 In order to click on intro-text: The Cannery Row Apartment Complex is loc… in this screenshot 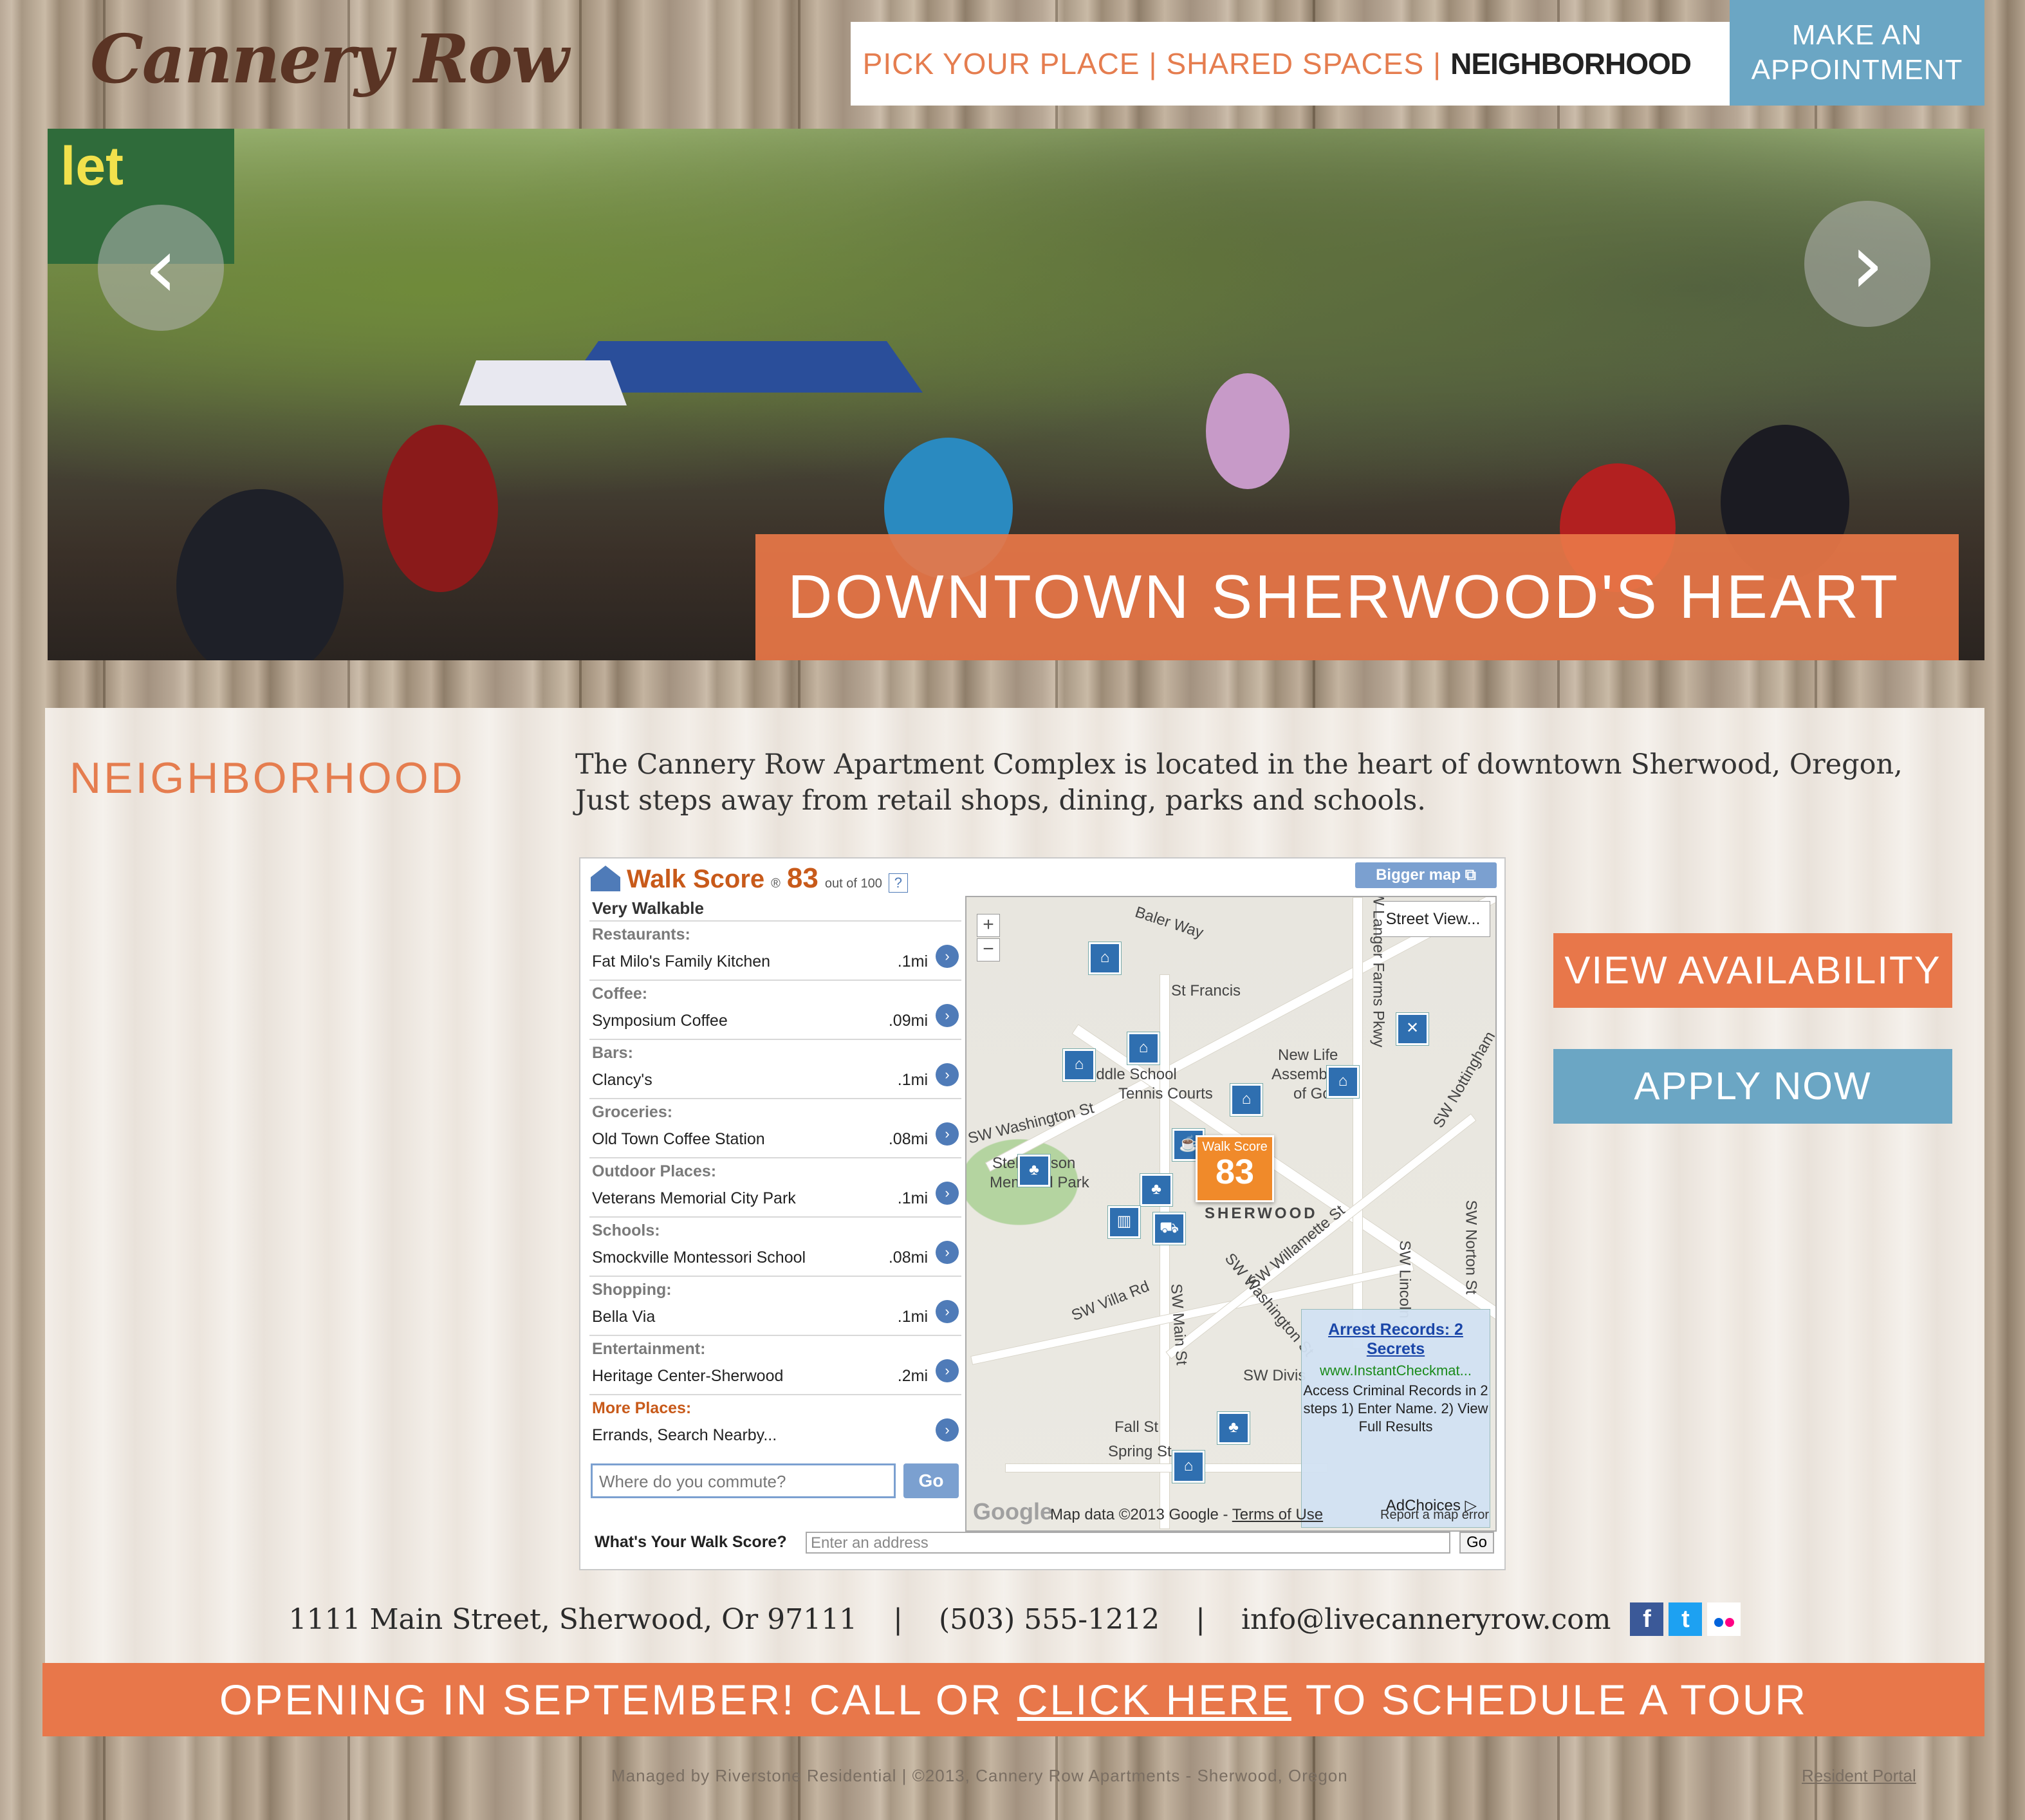, I will do `click(1270, 783)`.